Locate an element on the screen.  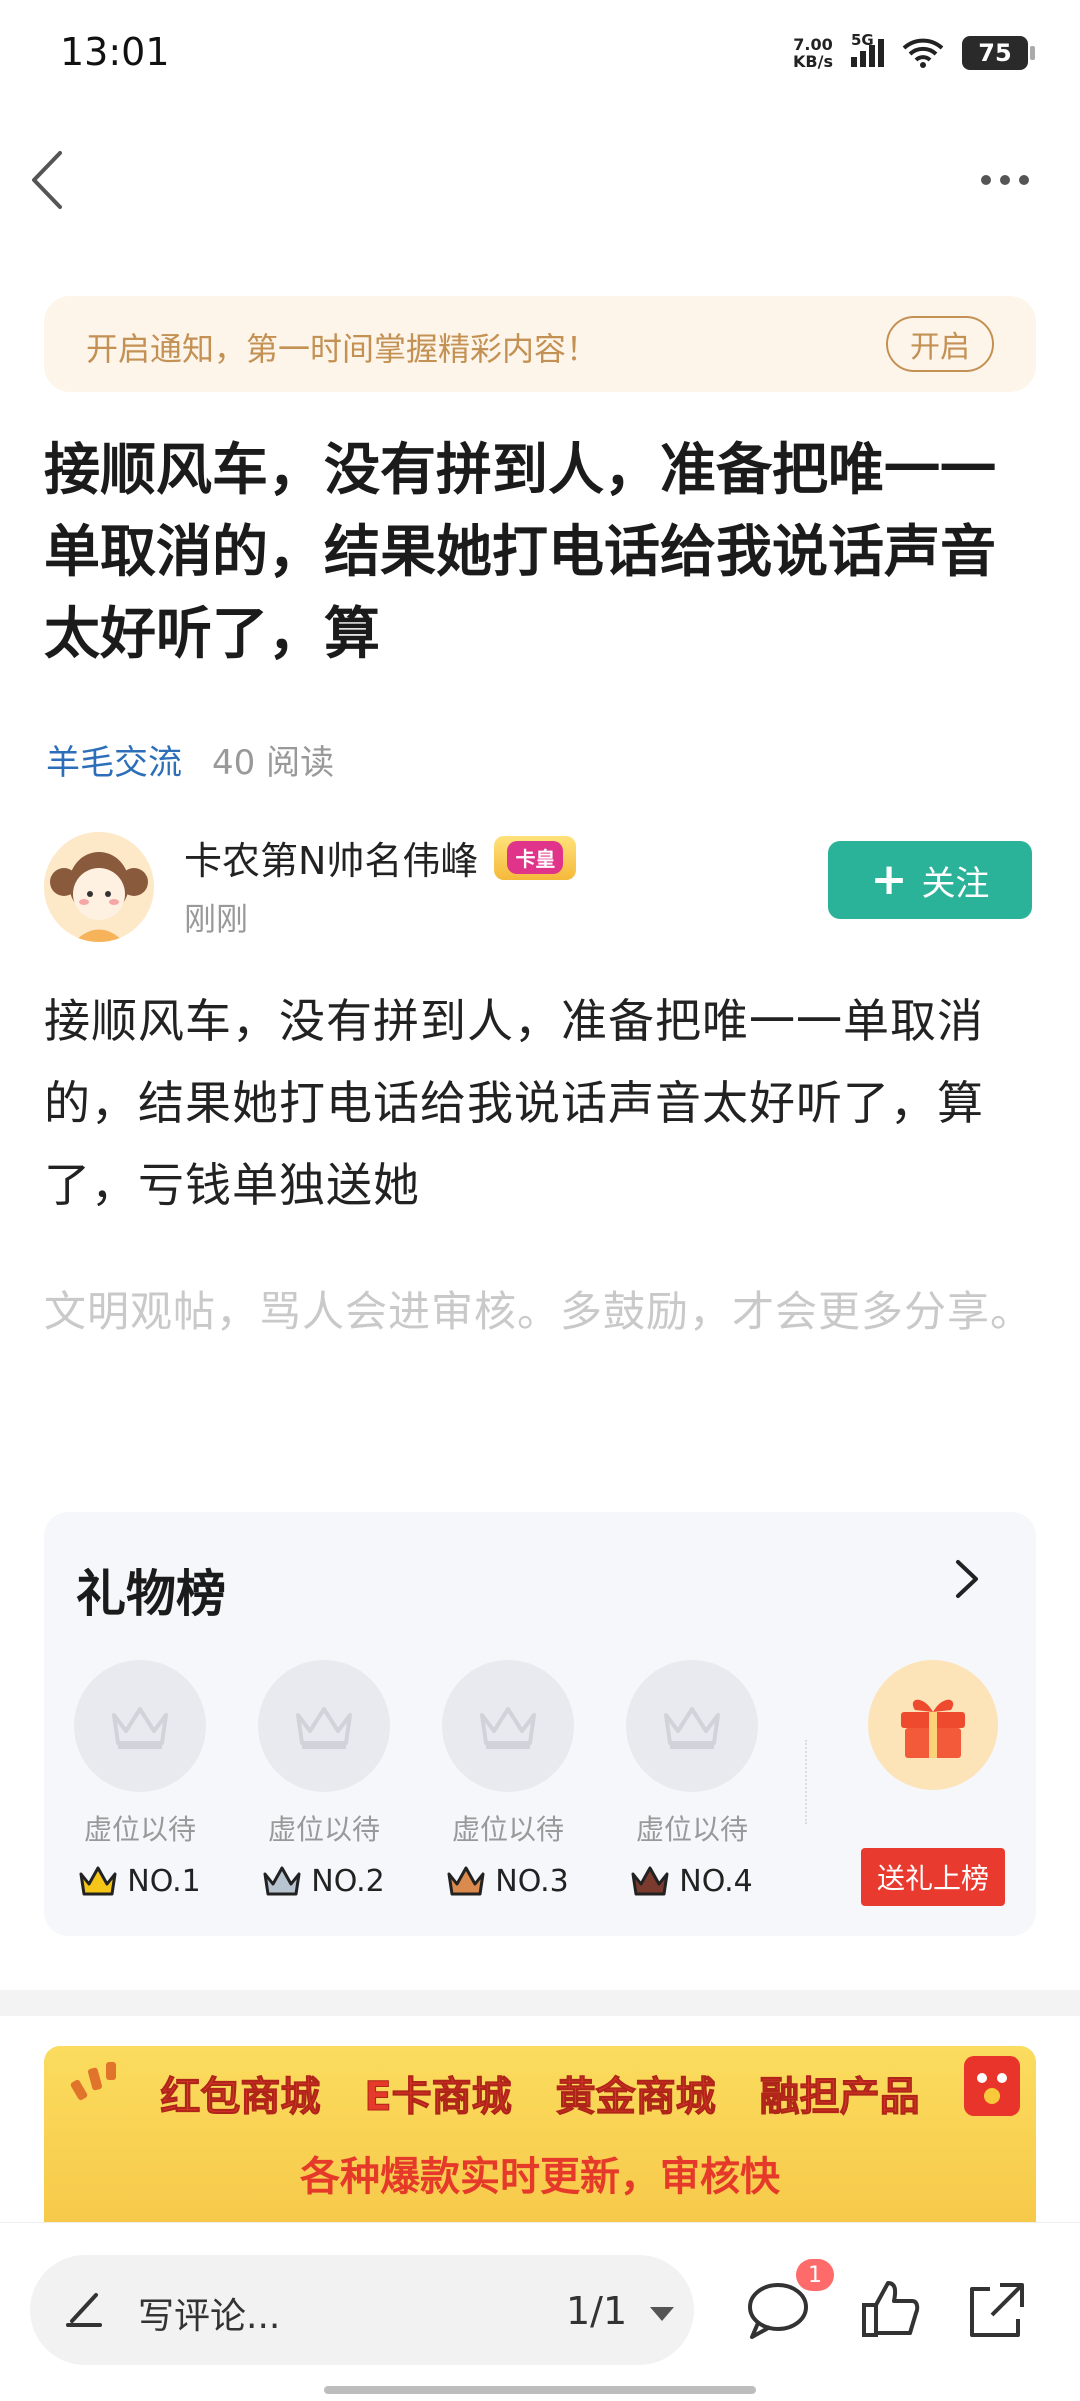
read-count: 40 阅读 is located at coordinates (273, 763).